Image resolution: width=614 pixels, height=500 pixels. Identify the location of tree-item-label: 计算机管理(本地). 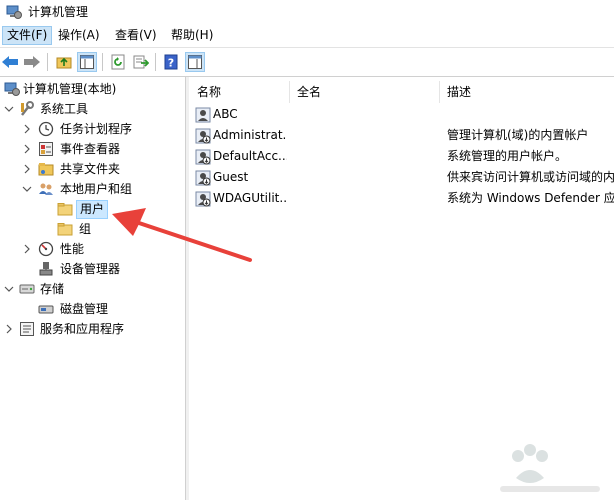
(70, 89).